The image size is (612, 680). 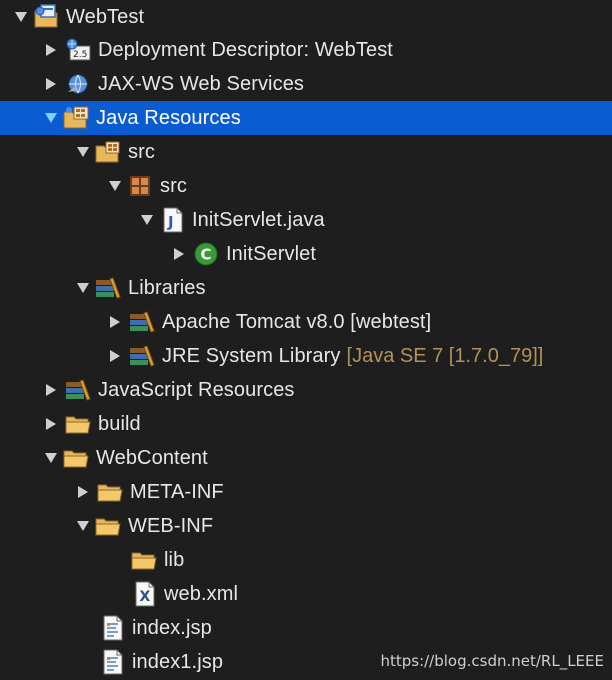 I want to click on xml-file-icon: X, so click(x=144, y=594).